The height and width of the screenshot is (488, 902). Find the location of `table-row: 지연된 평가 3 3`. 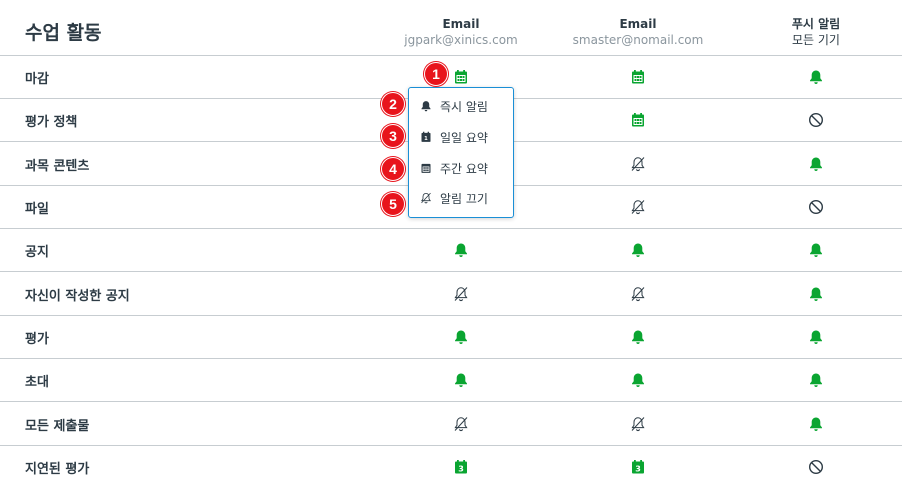

table-row: 지연된 평가 3 3 is located at coordinates (451, 467).